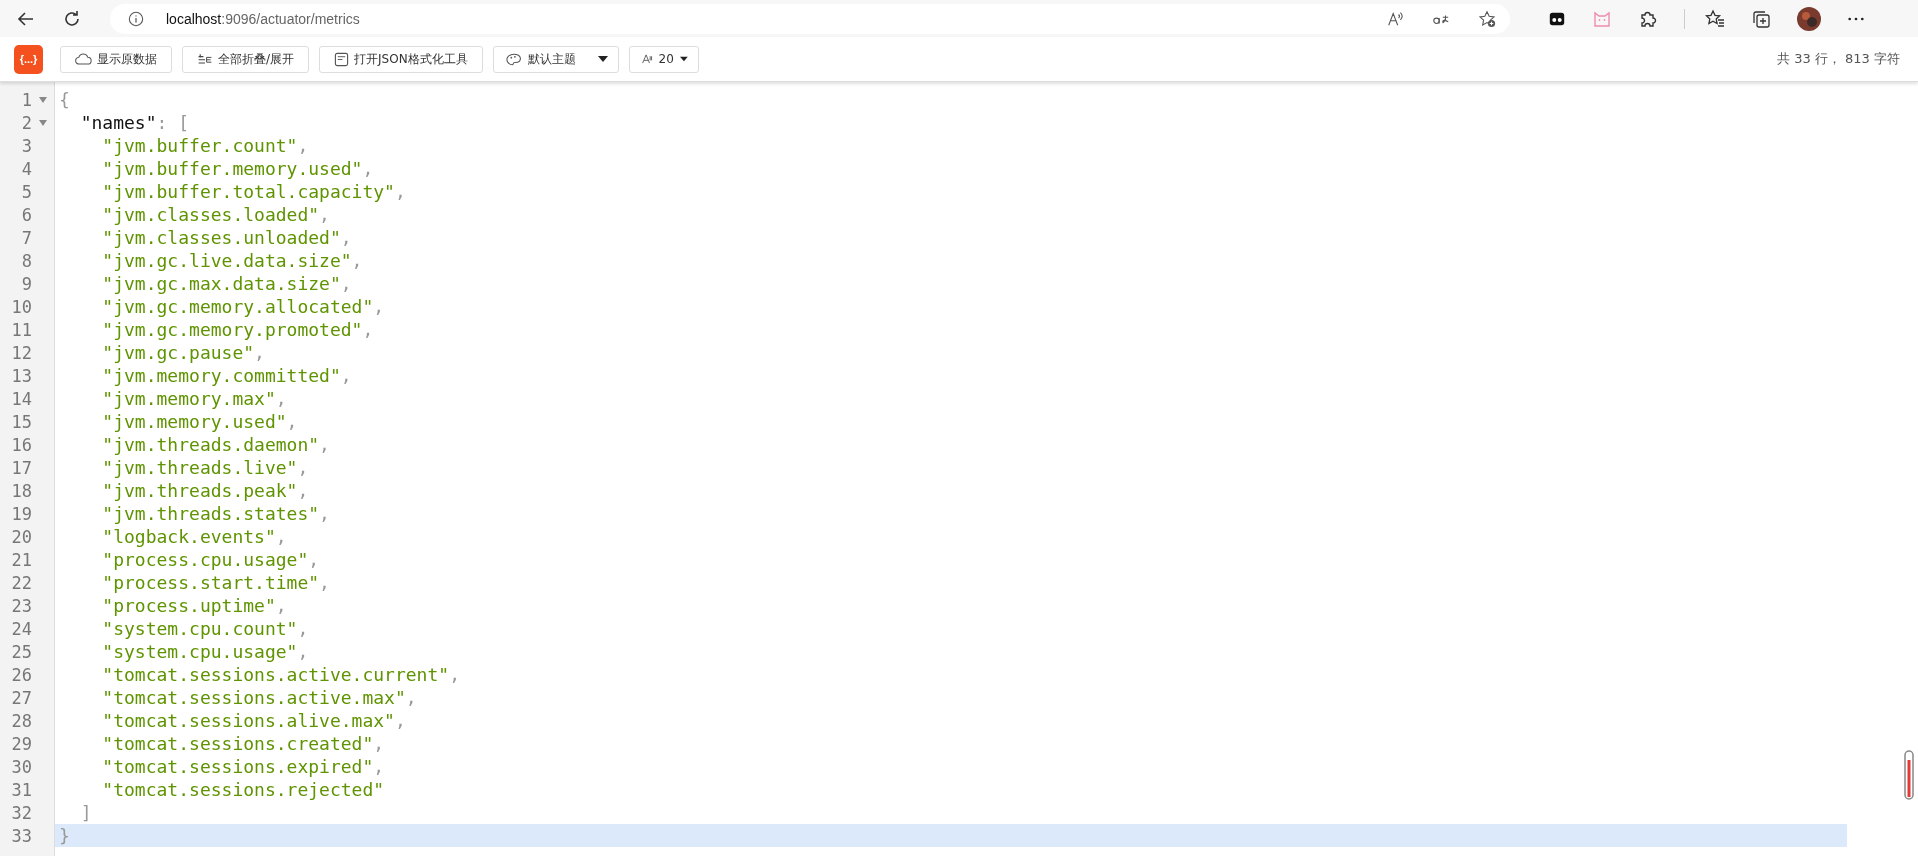 The image size is (1918, 856). What do you see at coordinates (200, 421) in the screenshot?
I see `code-line: "jvm.memory.used",` at bounding box center [200, 421].